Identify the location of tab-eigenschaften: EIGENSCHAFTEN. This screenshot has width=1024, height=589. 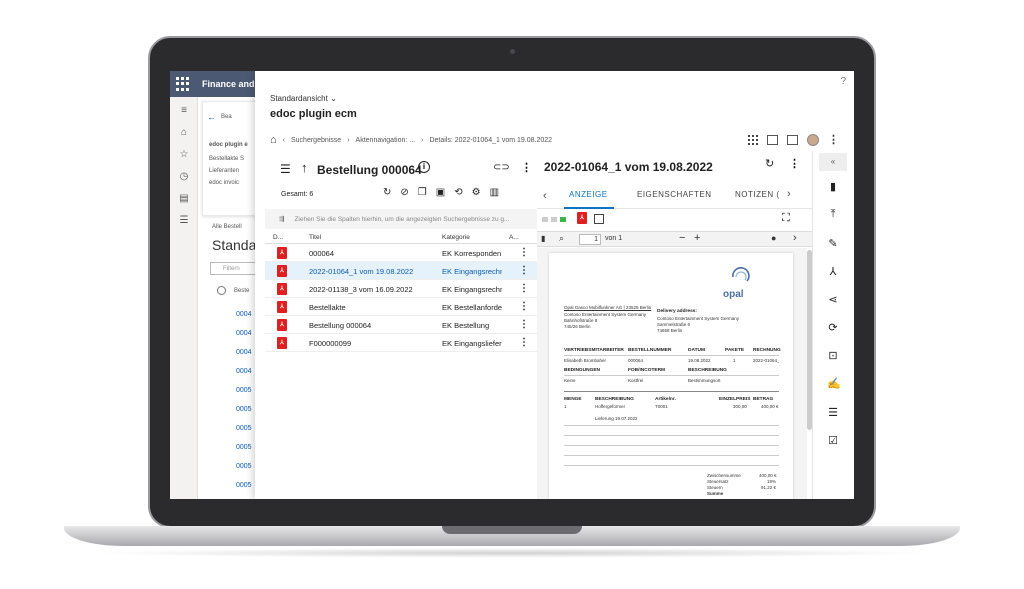
(674, 194).